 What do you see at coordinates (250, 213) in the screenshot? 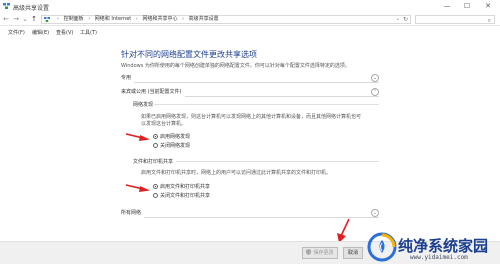
I see `section-all-networks: 所有网络 ⌄` at bounding box center [250, 213].